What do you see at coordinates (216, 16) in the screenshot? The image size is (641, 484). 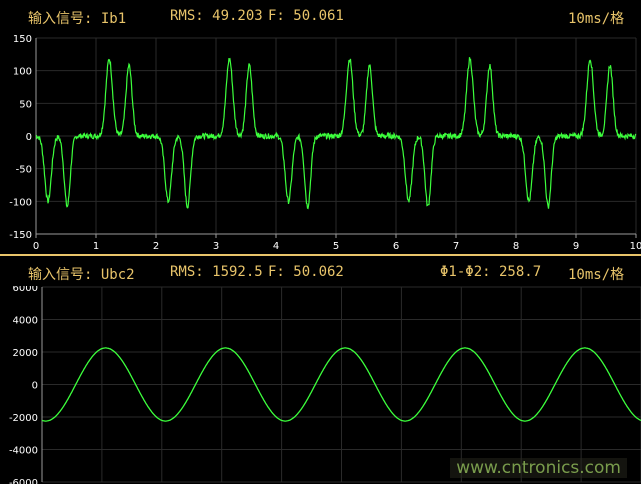 I see `rms-readout: RMS: 49.203` at bounding box center [216, 16].